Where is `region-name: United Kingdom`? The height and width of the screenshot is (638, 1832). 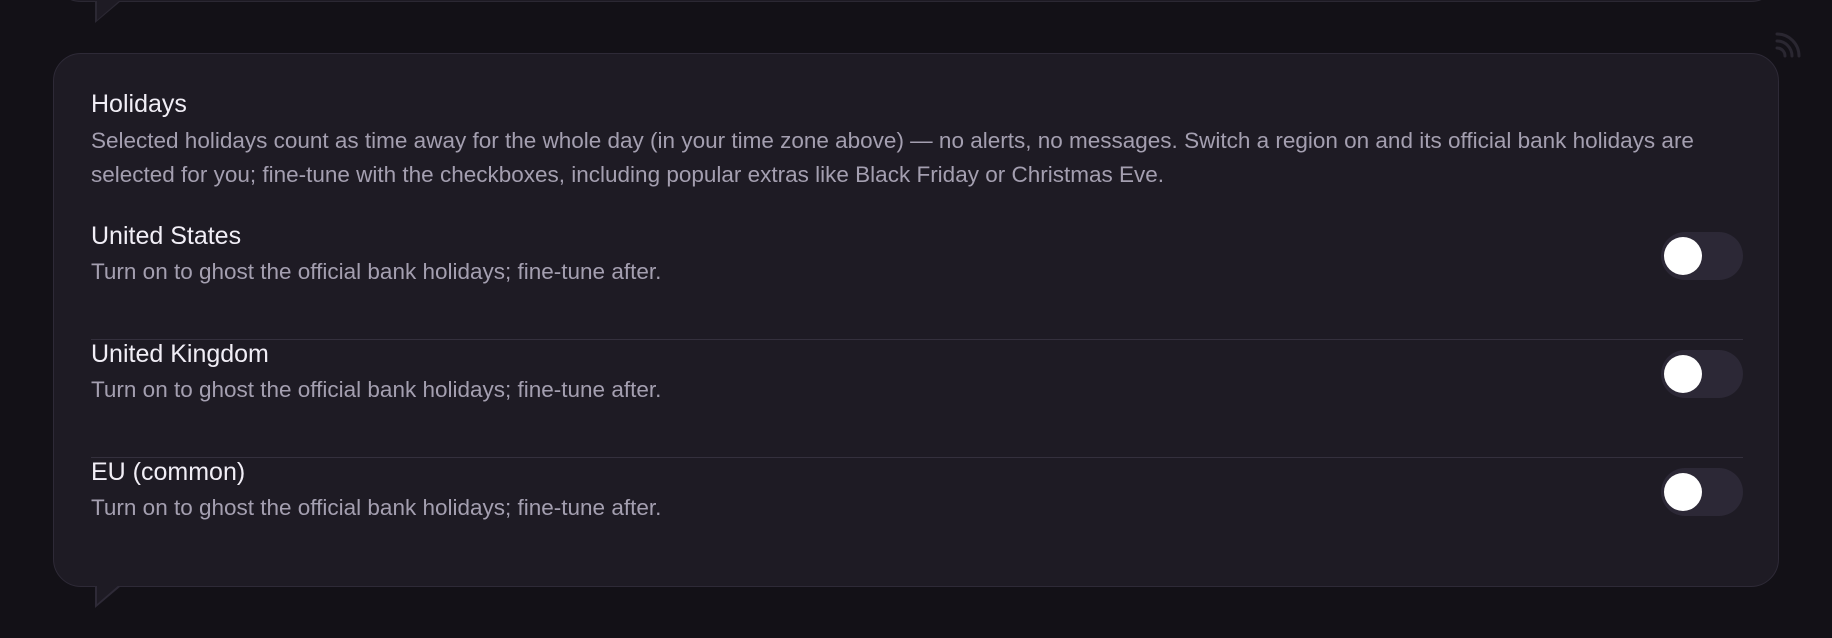 region-name: United Kingdom is located at coordinates (180, 354).